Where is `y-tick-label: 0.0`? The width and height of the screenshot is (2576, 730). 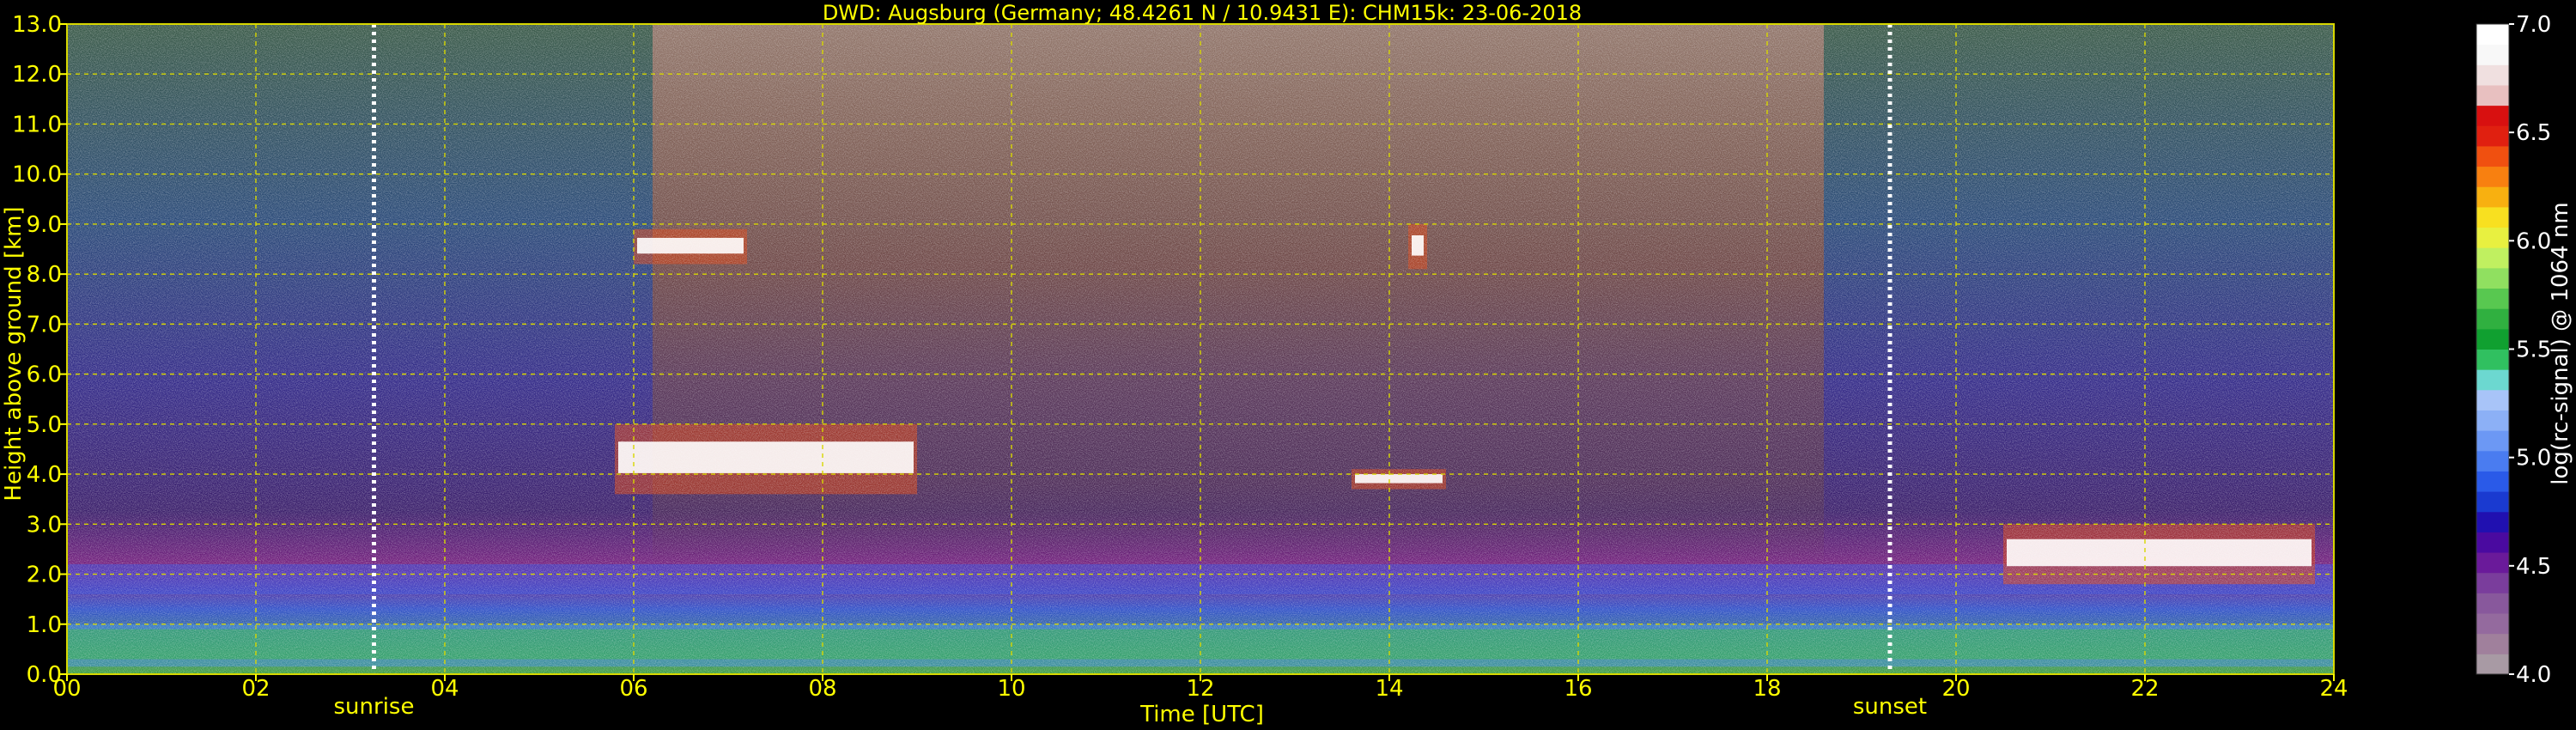
y-tick-label: 0.0 is located at coordinates (44, 675).